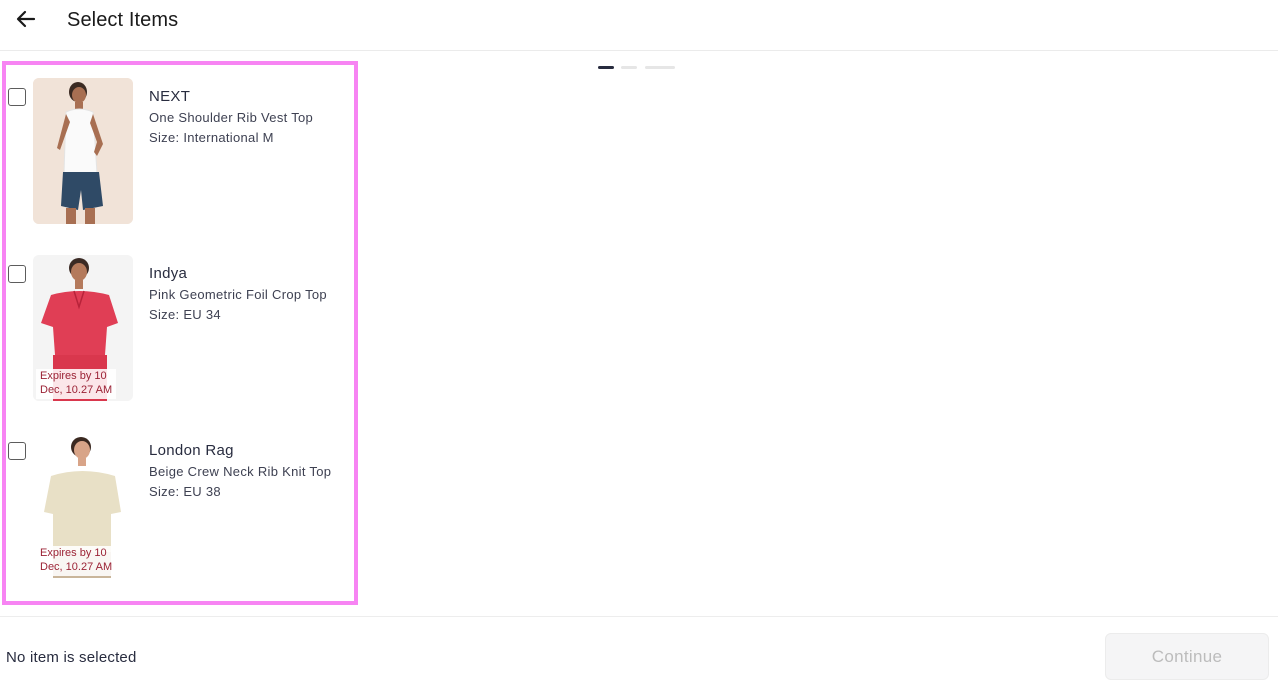 This screenshot has height=691, width=1278. What do you see at coordinates (639, 25) in the screenshot?
I see `app-header: Select Items` at bounding box center [639, 25].